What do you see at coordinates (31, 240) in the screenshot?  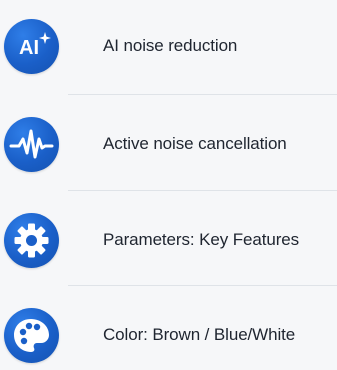 I see `gear-icon` at bounding box center [31, 240].